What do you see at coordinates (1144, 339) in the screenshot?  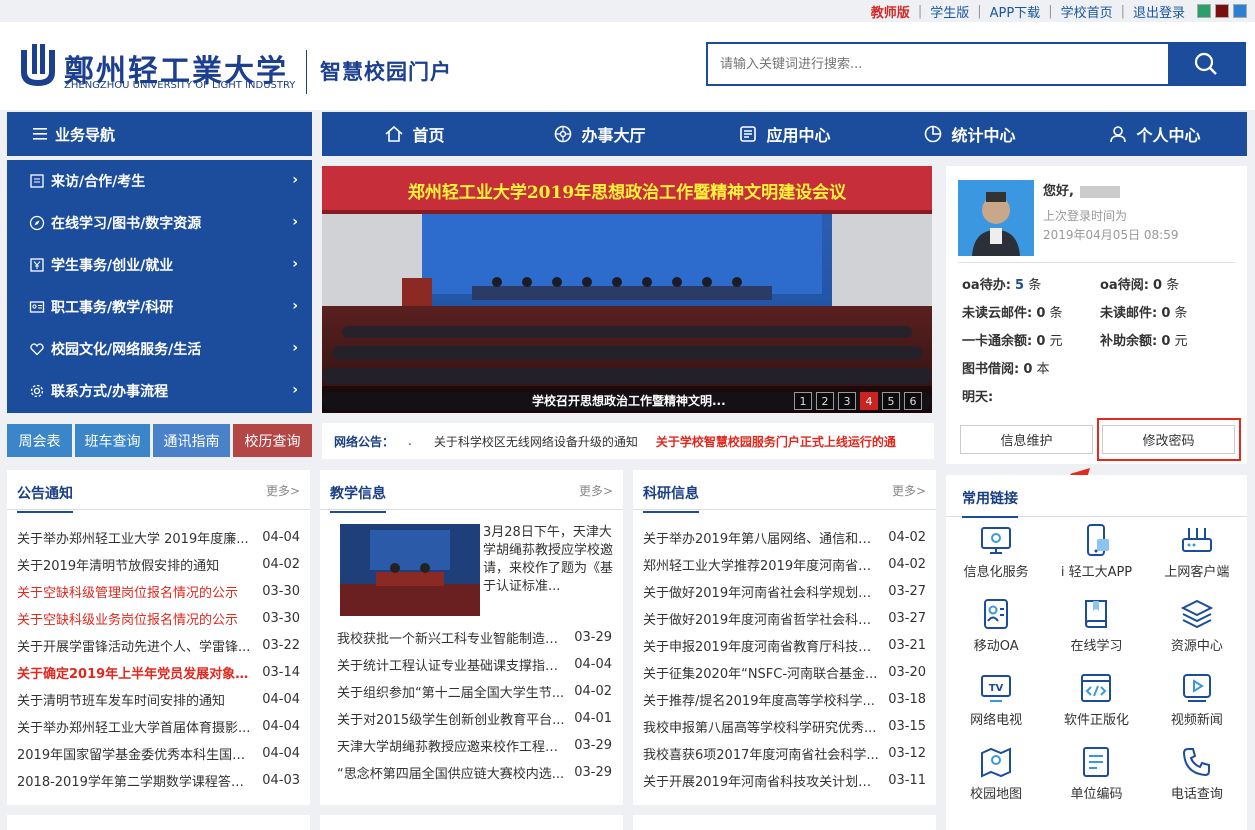 I see `stat-subsidy-balance: 补助余额: 0 元` at bounding box center [1144, 339].